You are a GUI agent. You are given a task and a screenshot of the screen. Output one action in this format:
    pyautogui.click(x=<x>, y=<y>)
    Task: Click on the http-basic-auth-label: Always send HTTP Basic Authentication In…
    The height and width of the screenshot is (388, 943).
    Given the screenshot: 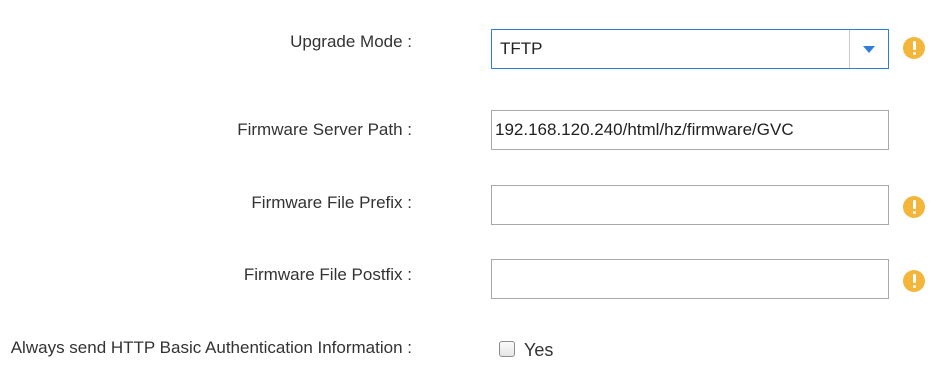 What is the action you would take?
    pyautogui.click(x=211, y=347)
    